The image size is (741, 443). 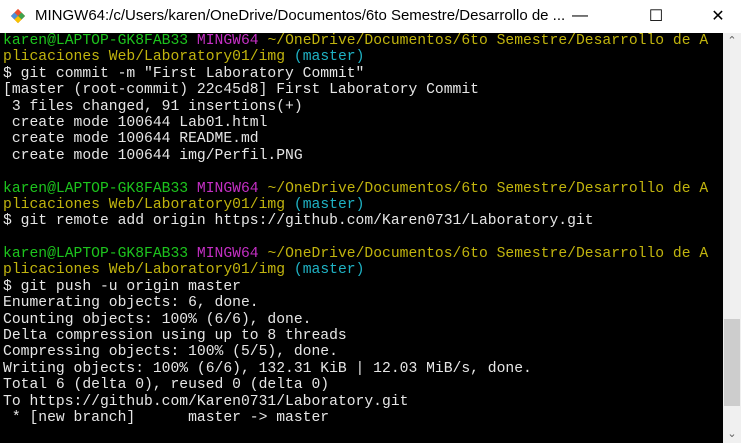 What do you see at coordinates (153, 155) in the screenshot?
I see `terminal-text-white: create mode 100644 img/Perfil.PNG` at bounding box center [153, 155].